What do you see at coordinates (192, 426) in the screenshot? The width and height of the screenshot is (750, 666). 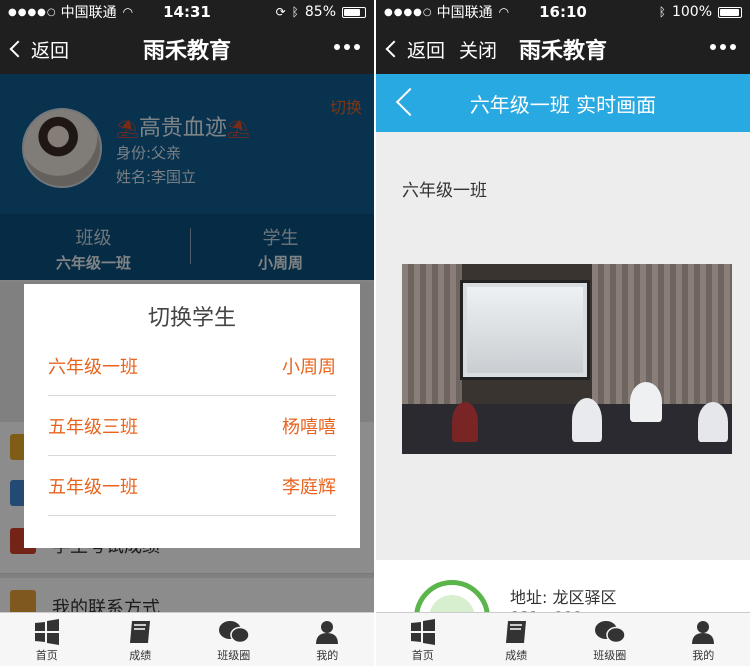 I see `student-option: 五年级三班 杨嘻嘻` at bounding box center [192, 426].